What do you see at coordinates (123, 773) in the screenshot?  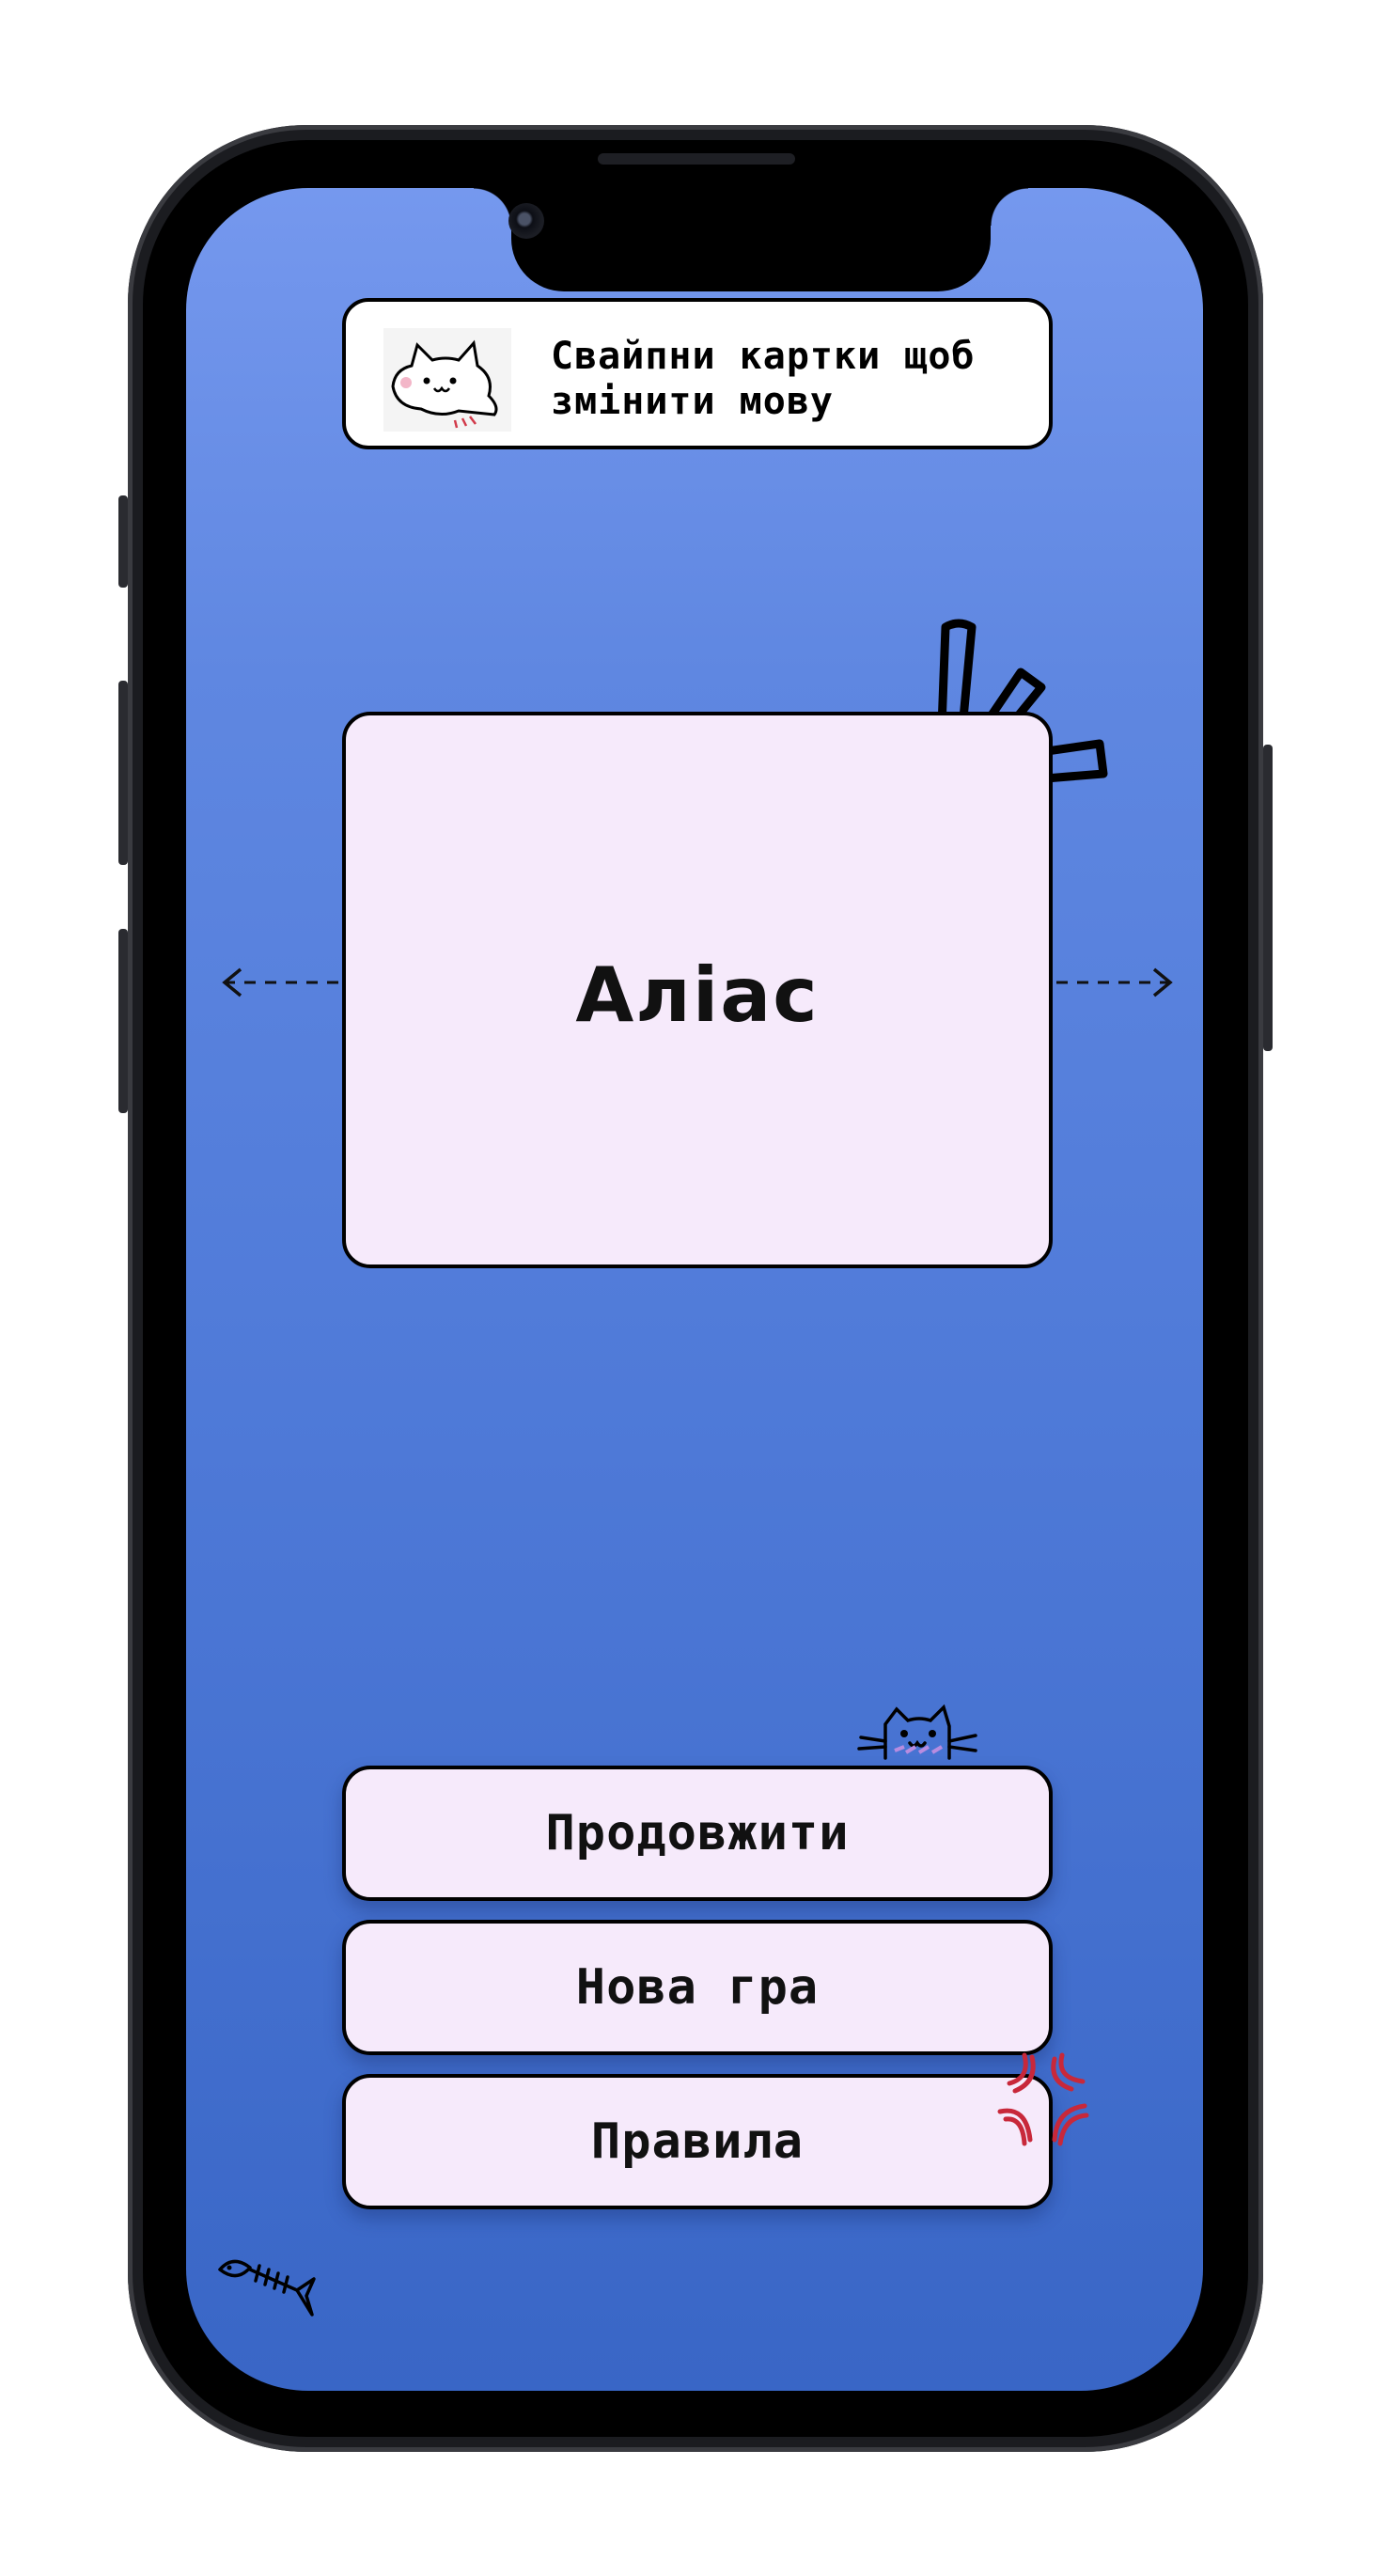 I see `volume-up-button` at bounding box center [123, 773].